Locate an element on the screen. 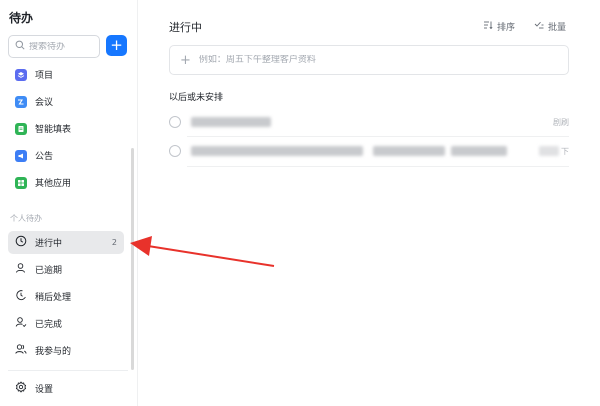 The height and width of the screenshot is (406, 600). sidebar-item-smart-form: 智能填表 is located at coordinates (66, 128).